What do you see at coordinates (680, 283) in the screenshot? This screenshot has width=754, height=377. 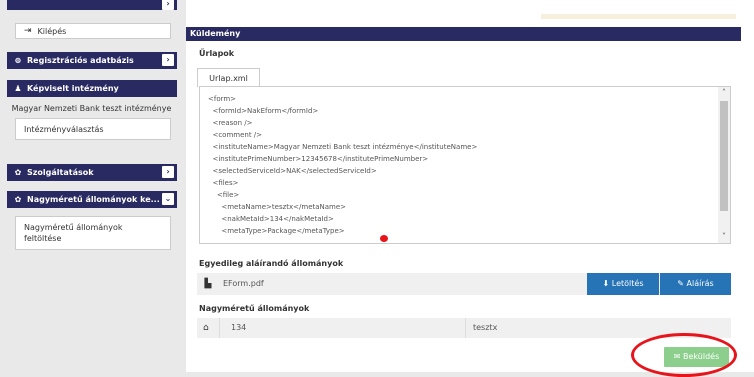 I see `pen-icon: ✎` at bounding box center [680, 283].